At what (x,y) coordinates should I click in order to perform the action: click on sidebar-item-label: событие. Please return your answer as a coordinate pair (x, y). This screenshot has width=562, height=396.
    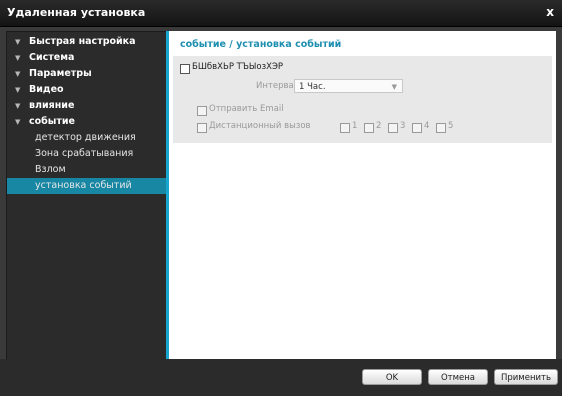
    Looking at the image, I should click on (52, 121).